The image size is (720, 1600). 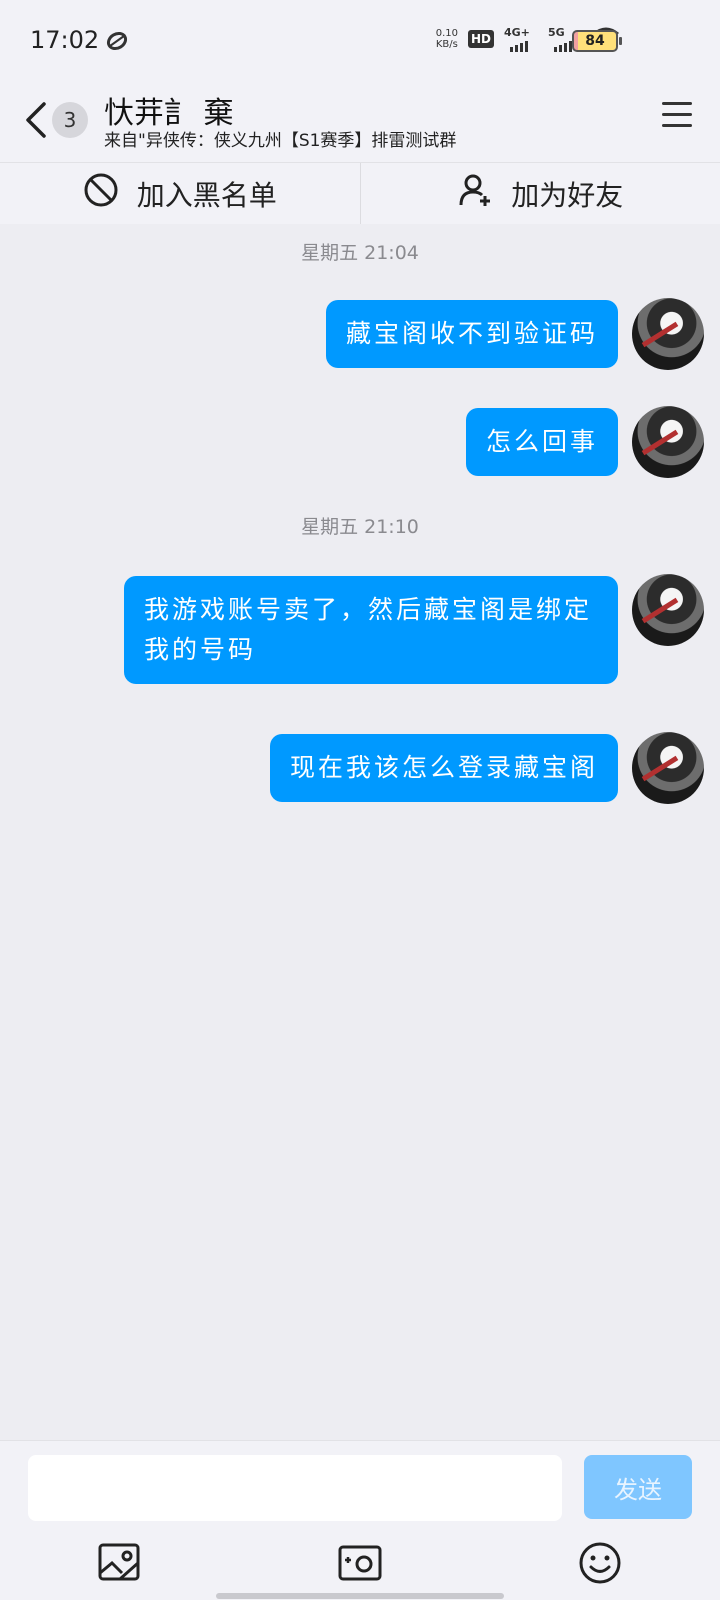 I want to click on chat-header: 3 忕茾訁 棄 来自"异侠传：侠义九州【S1赛季】排雷测试群, so click(x=360, y=123).